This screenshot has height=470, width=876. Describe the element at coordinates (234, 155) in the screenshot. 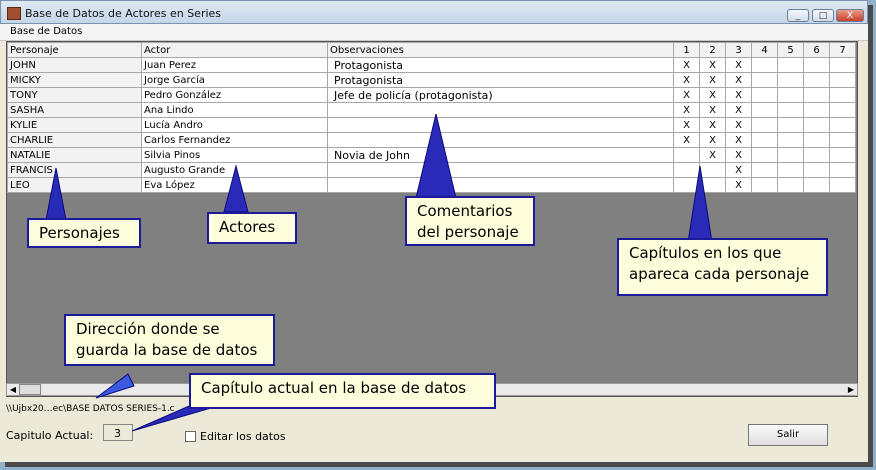

I see `cell-actor: Silvia Pinos` at that location.